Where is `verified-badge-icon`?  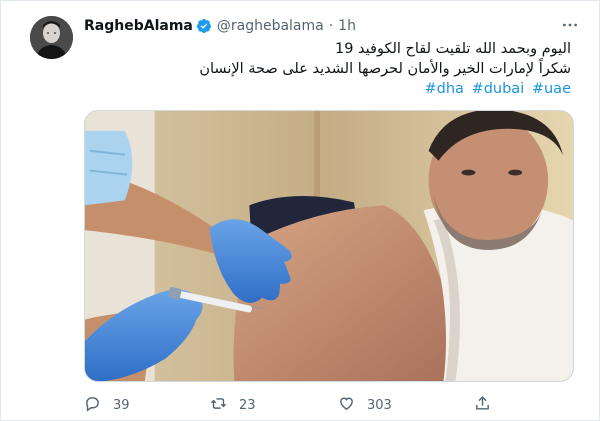
verified-badge-icon is located at coordinates (204, 26).